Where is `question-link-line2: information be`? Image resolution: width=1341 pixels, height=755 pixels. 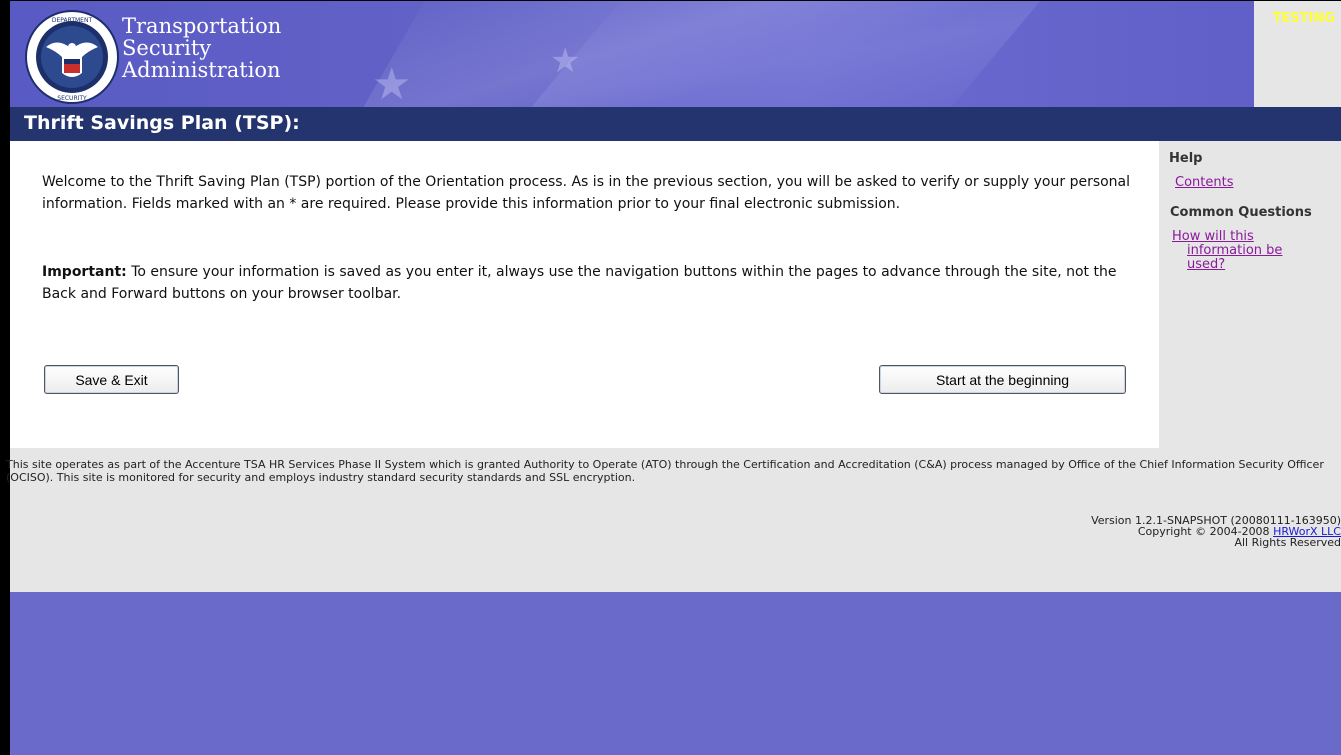
question-link-line2: information be is located at coordinates (1235, 250).